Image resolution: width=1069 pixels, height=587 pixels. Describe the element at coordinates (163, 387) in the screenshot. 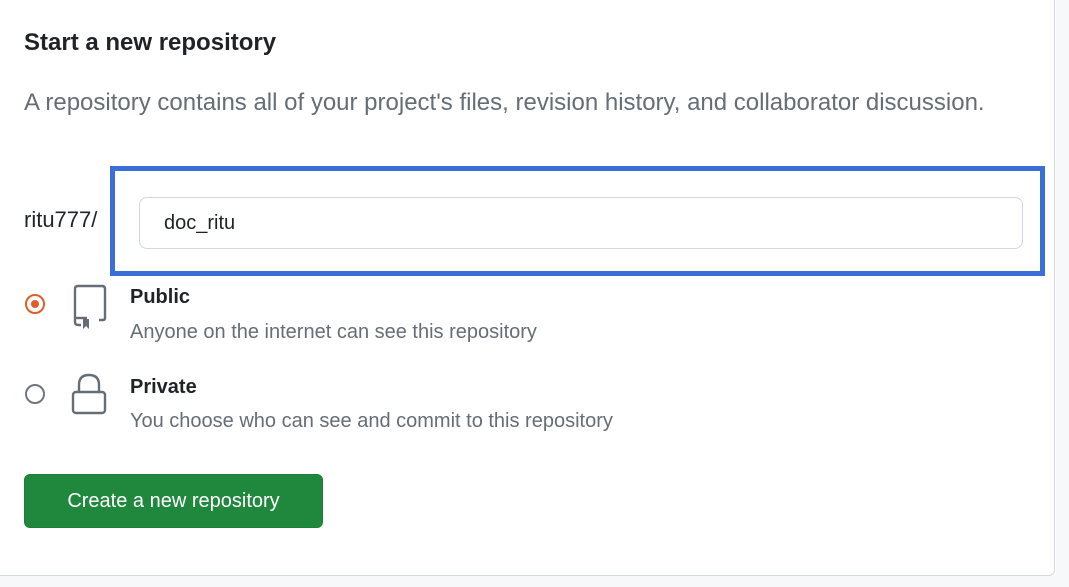

I see `private-option-label: Private` at that location.